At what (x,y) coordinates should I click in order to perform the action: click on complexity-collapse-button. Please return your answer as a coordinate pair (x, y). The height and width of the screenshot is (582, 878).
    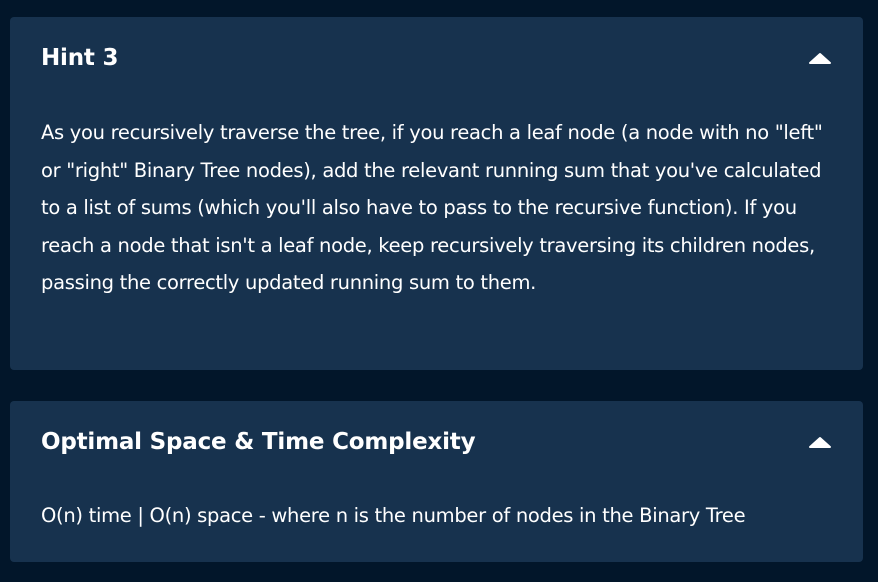
    Looking at the image, I should click on (820, 442).